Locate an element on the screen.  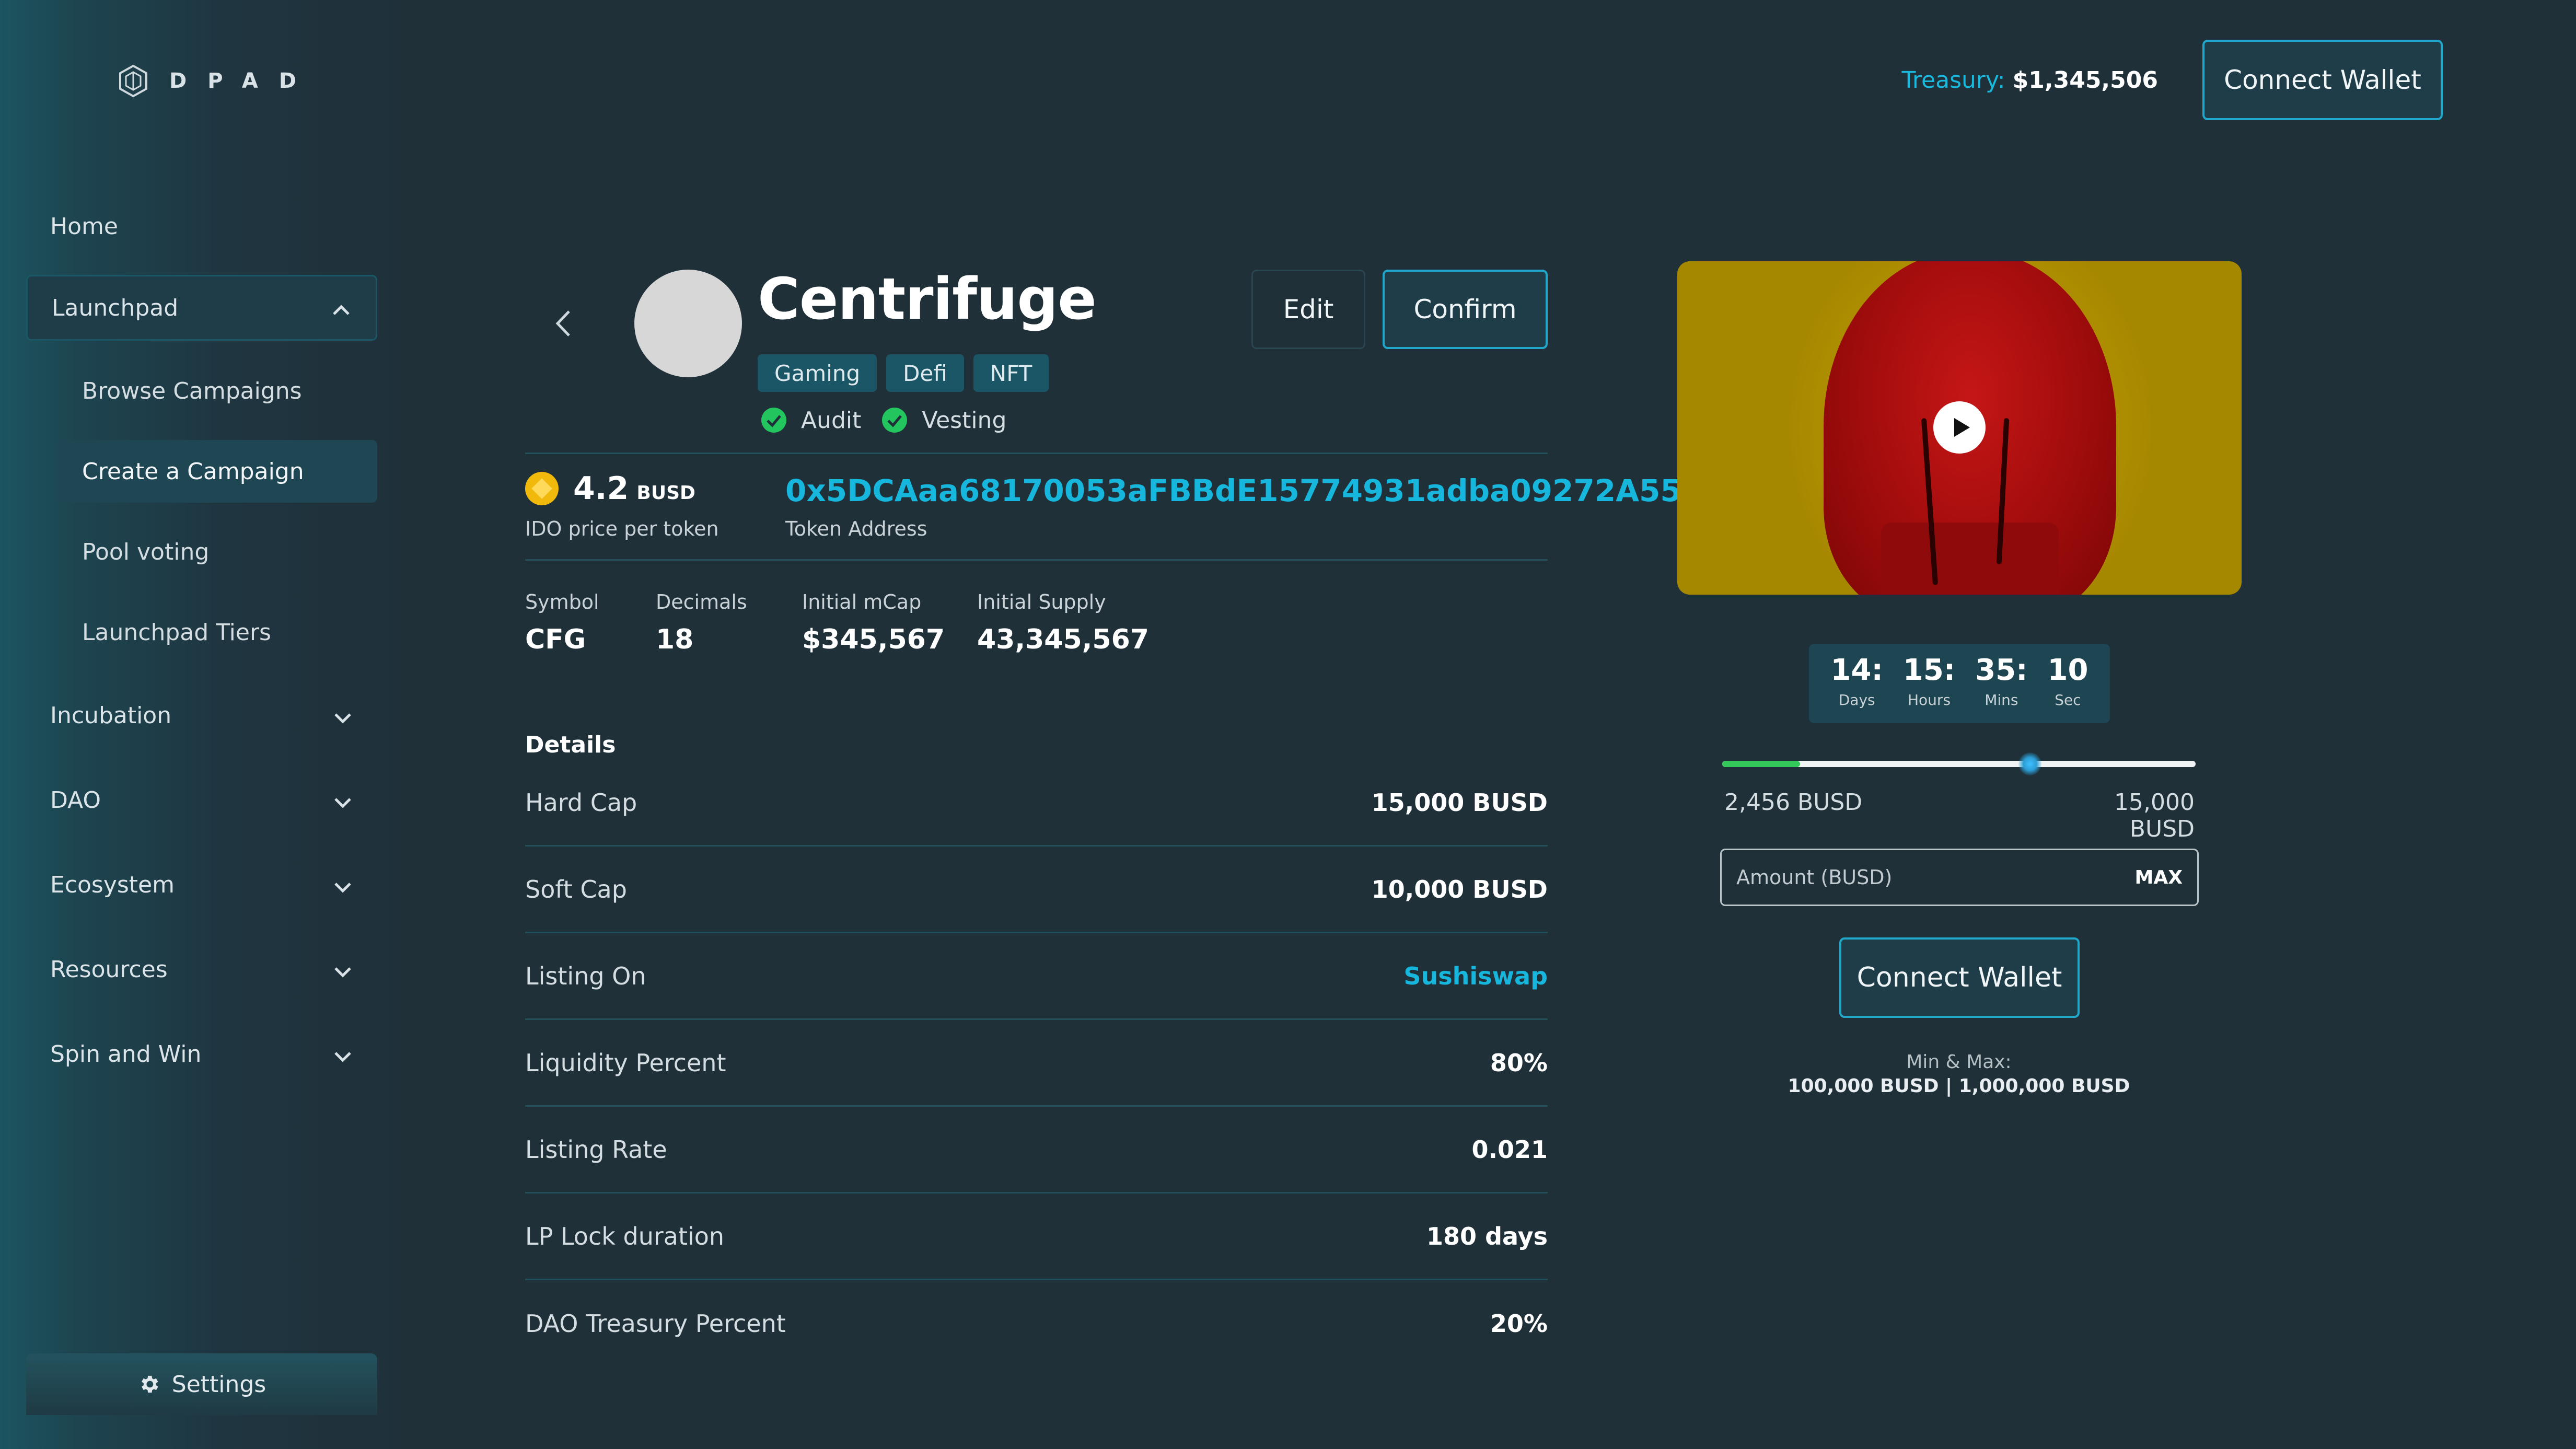
detail-label: Listing On is located at coordinates (585, 976).